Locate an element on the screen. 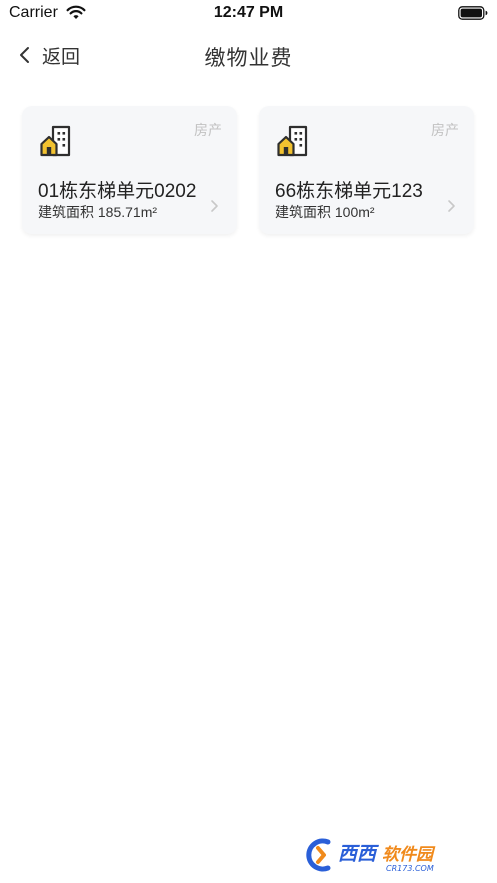 Image resolution: width=497 pixels, height=883 pixels. battery-icon is located at coordinates (473, 13).